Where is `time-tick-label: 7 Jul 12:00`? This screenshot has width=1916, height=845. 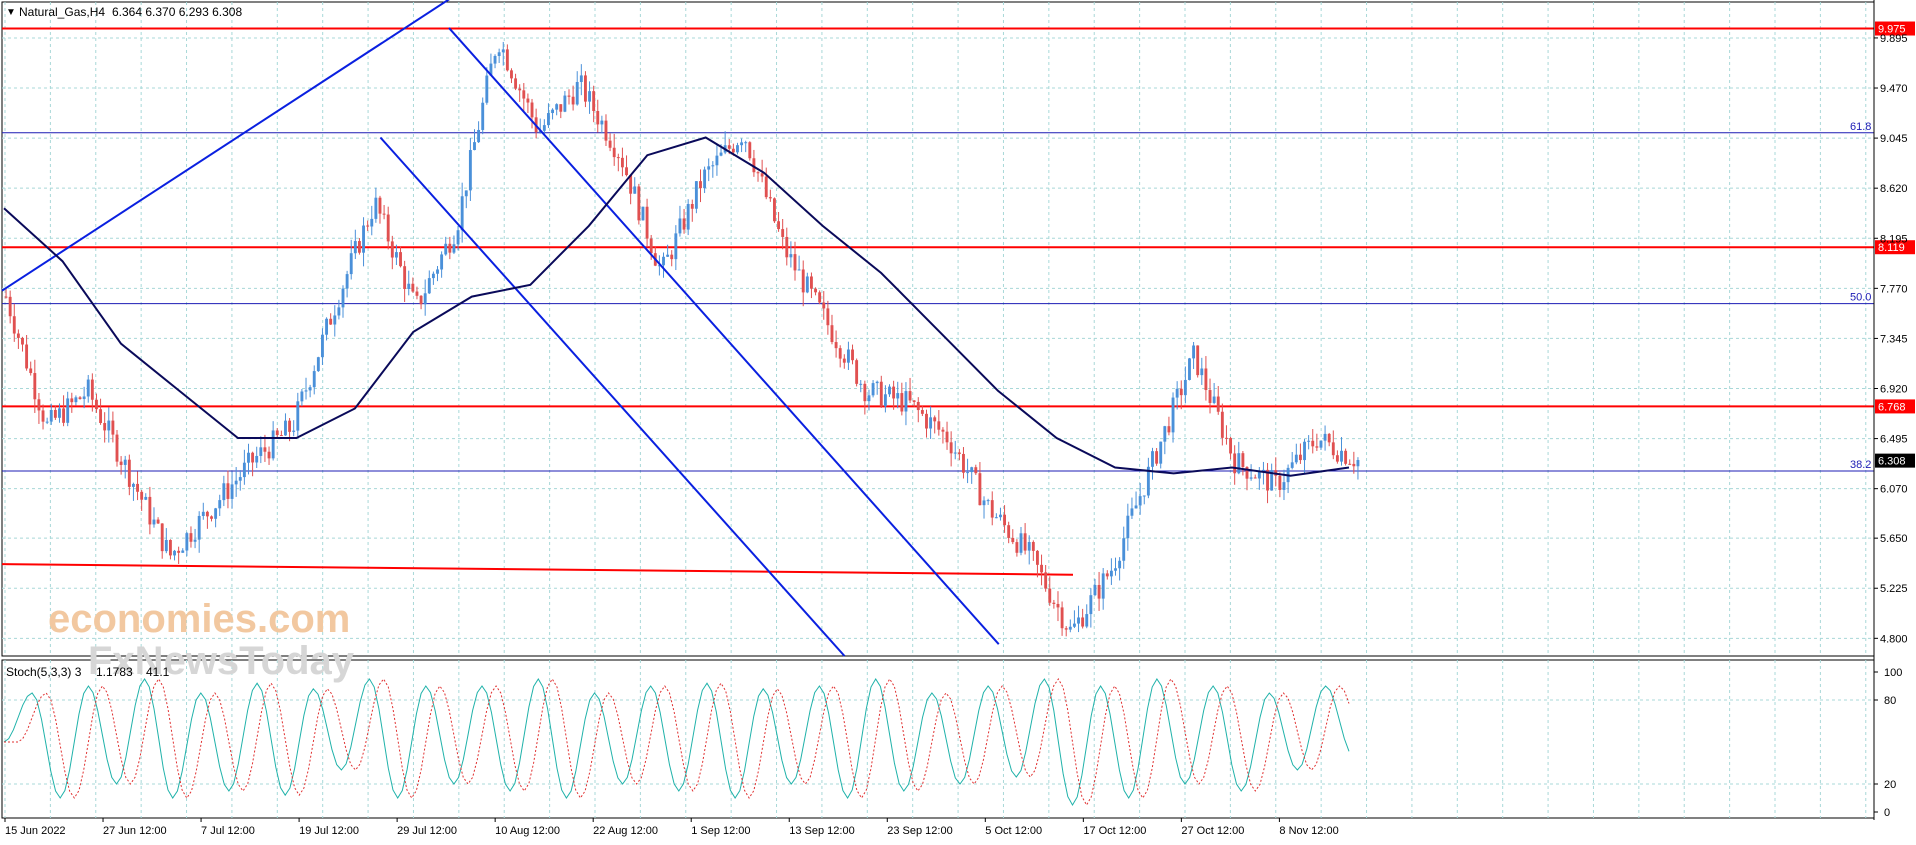 time-tick-label: 7 Jul 12:00 is located at coordinates (228, 831).